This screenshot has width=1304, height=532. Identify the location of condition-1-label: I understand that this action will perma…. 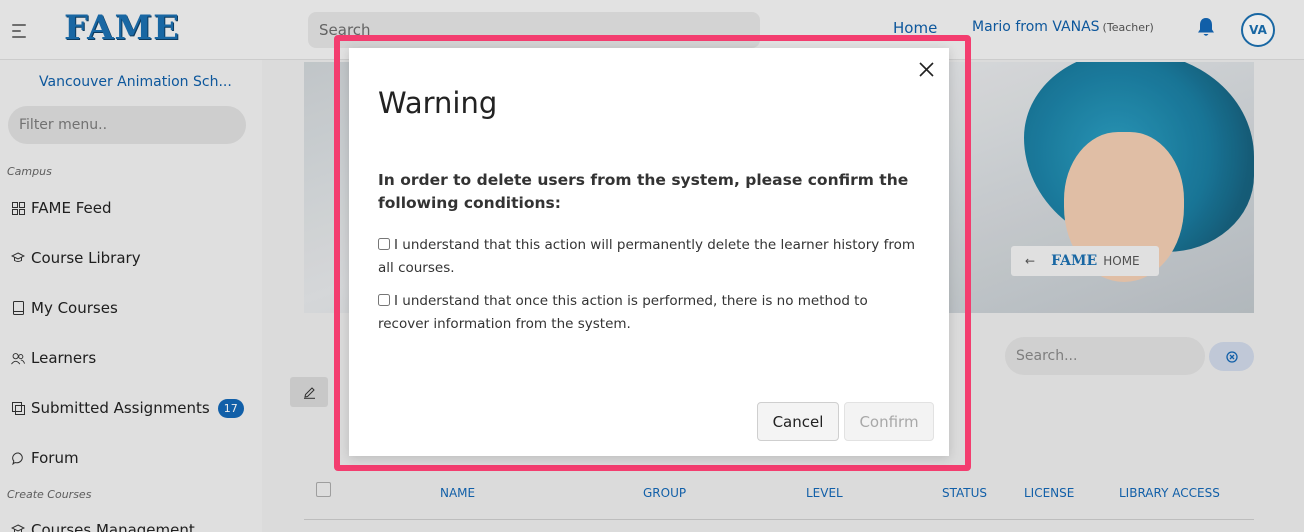
(646, 256).